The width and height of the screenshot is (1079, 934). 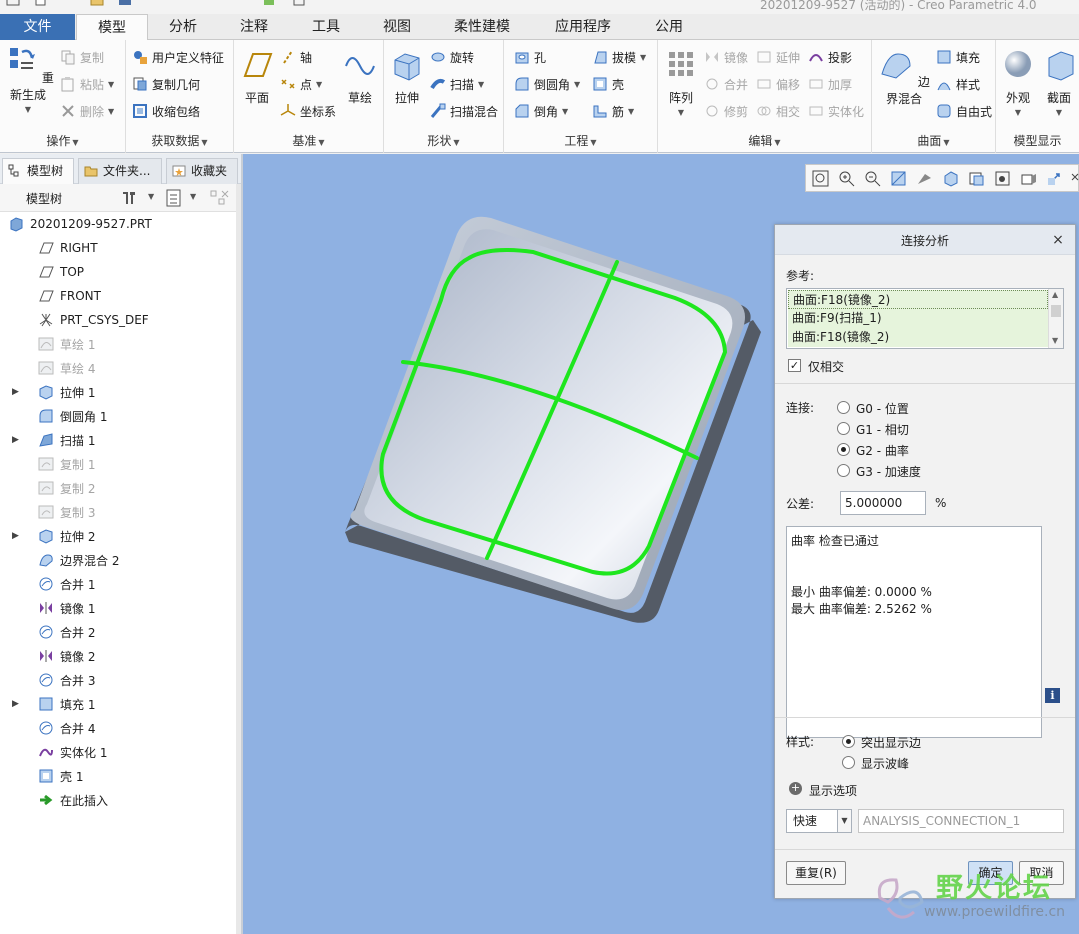 I want to click on zoom-in-icon, so click(x=846, y=178).